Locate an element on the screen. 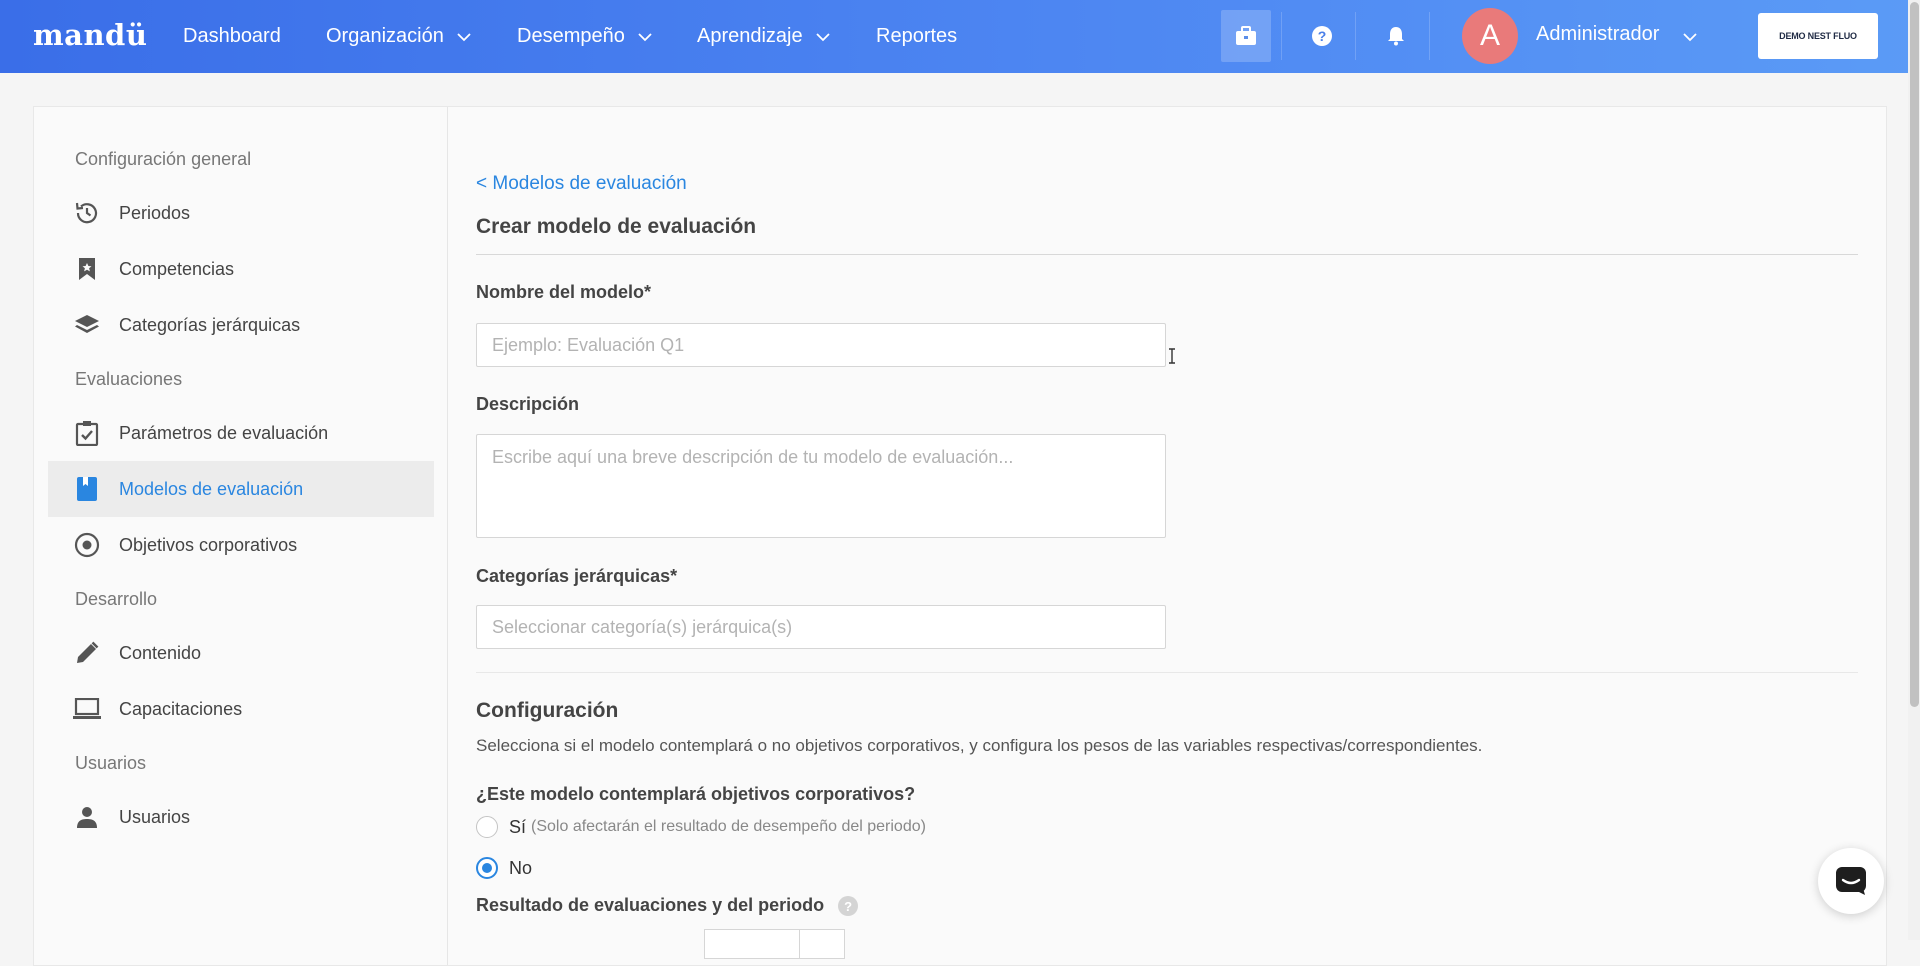 Image resolution: width=1920 pixels, height=966 pixels. sidebar-item-objetivos: Objetivos corporativos is located at coordinates (241, 545).